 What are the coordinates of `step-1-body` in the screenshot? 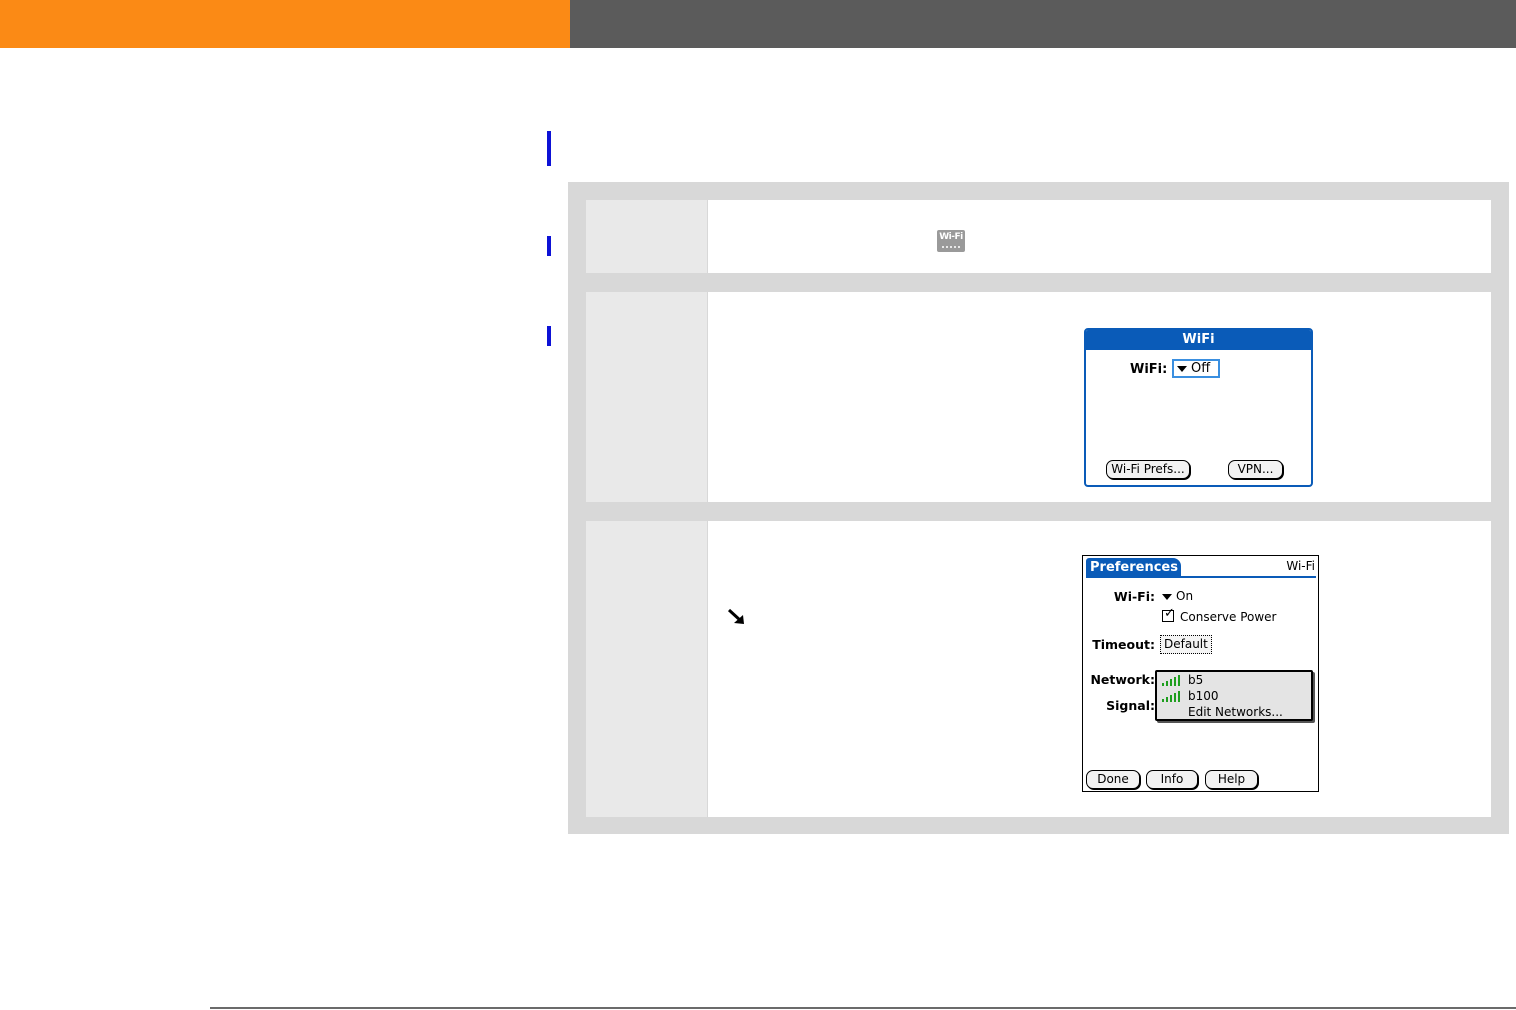 It's located at (1099, 236).